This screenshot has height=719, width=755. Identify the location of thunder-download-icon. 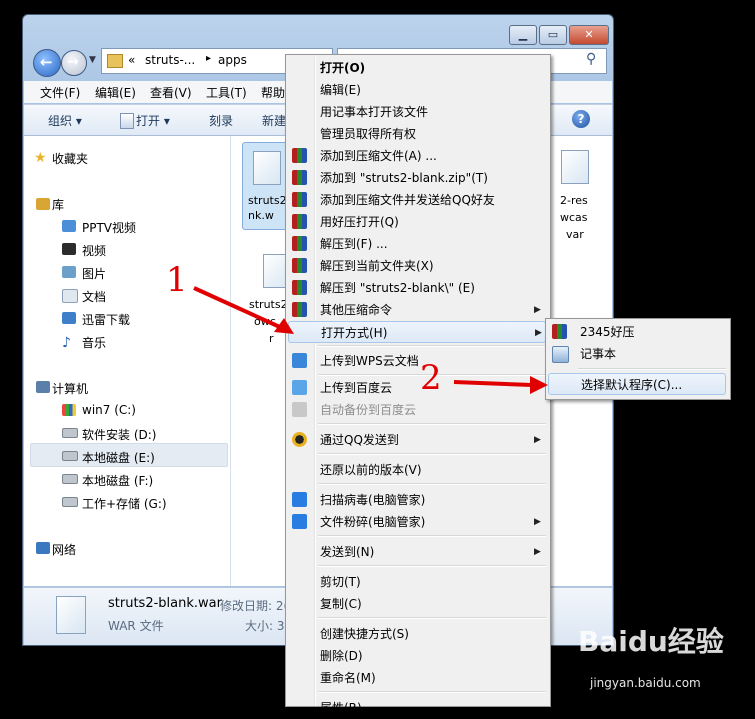
(69, 318).